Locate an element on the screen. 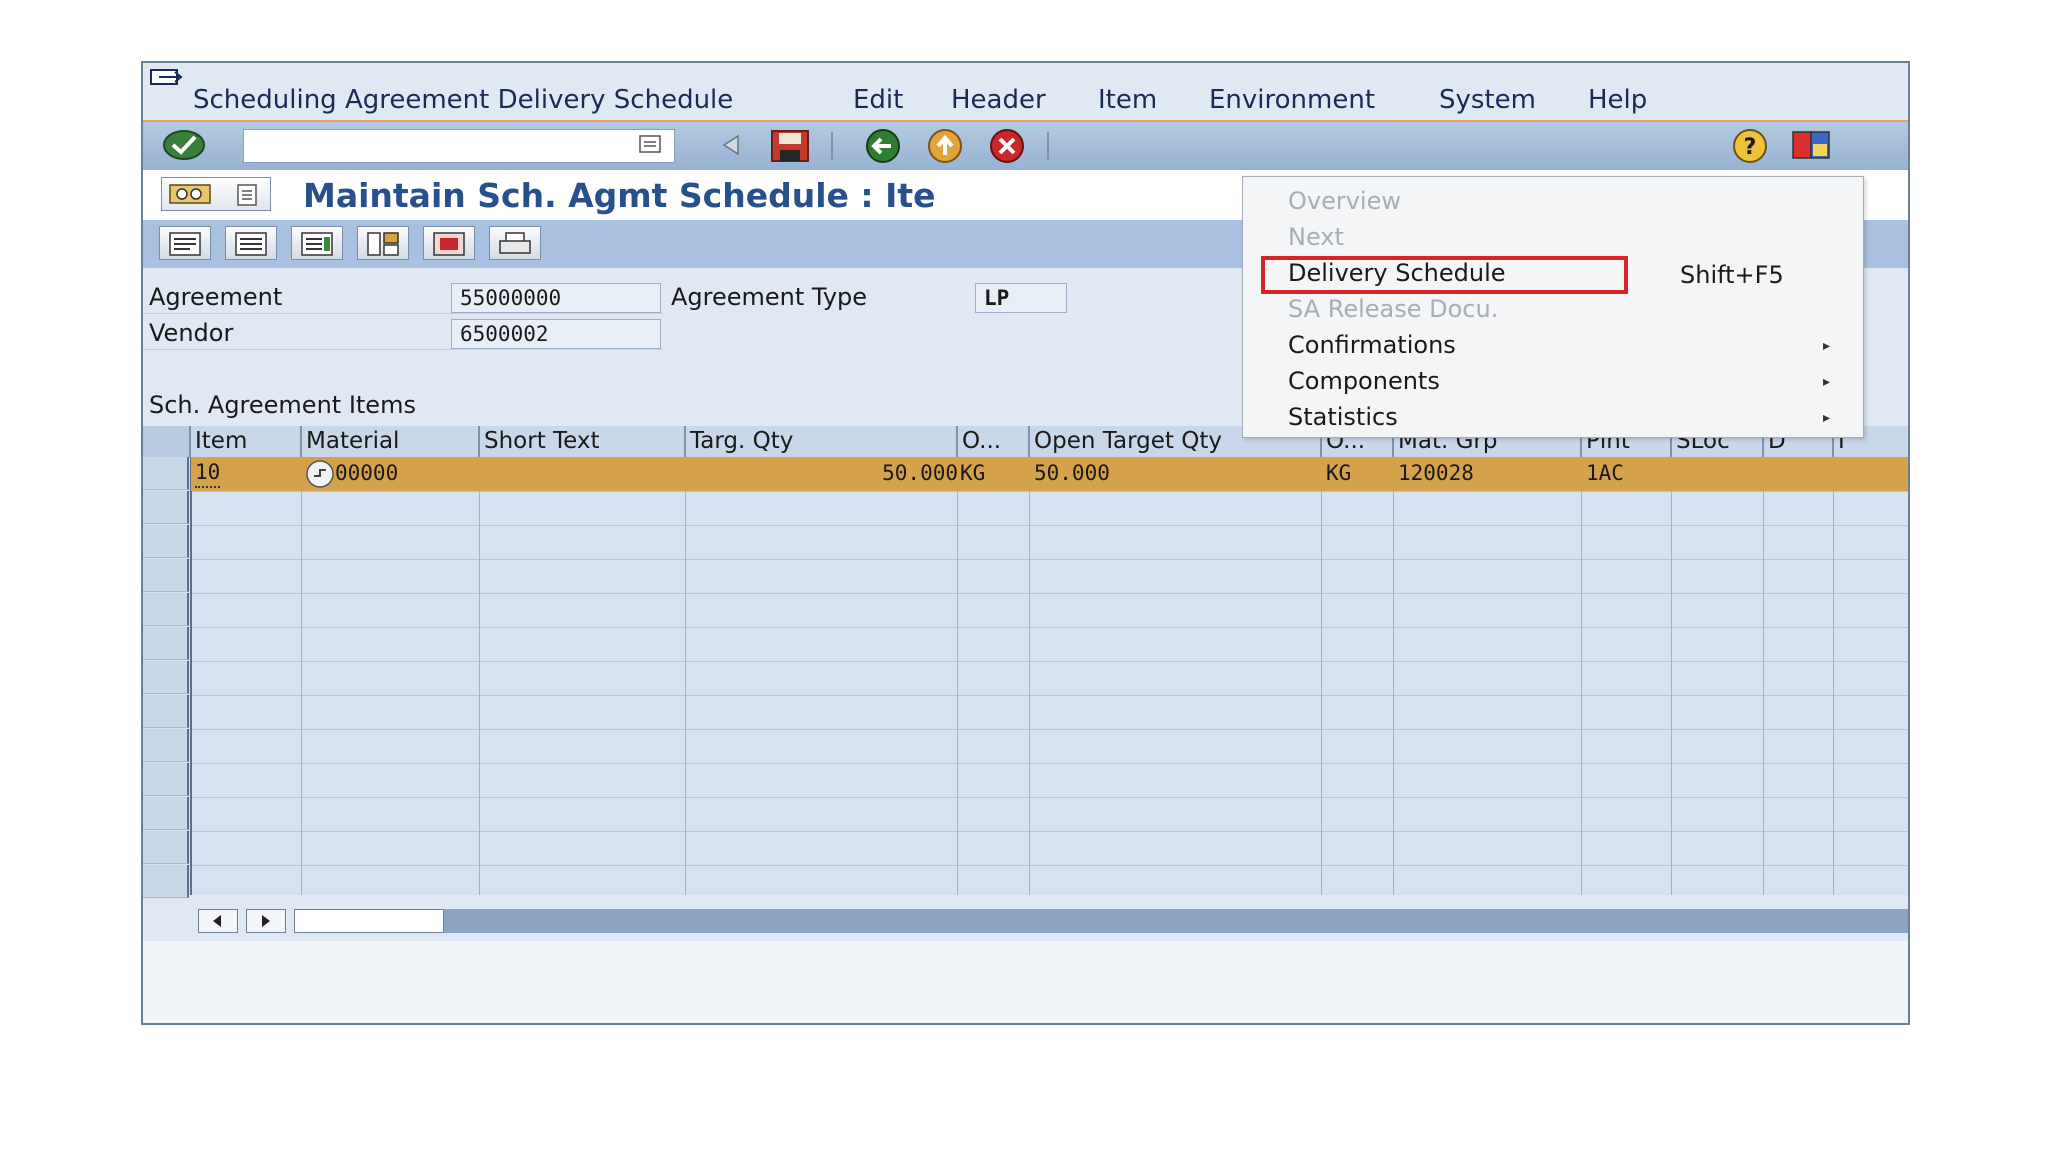  scroll-thumb is located at coordinates (369, 921).